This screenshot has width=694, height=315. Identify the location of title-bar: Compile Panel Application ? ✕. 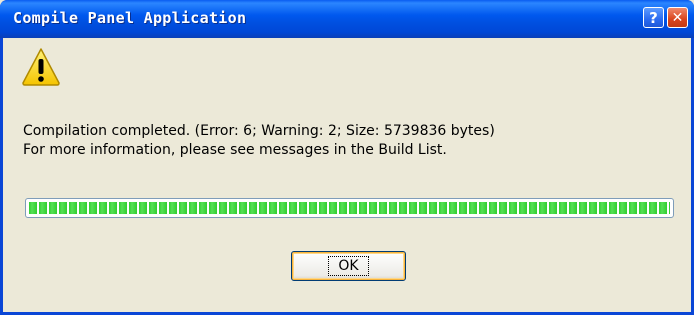
(347, 19).